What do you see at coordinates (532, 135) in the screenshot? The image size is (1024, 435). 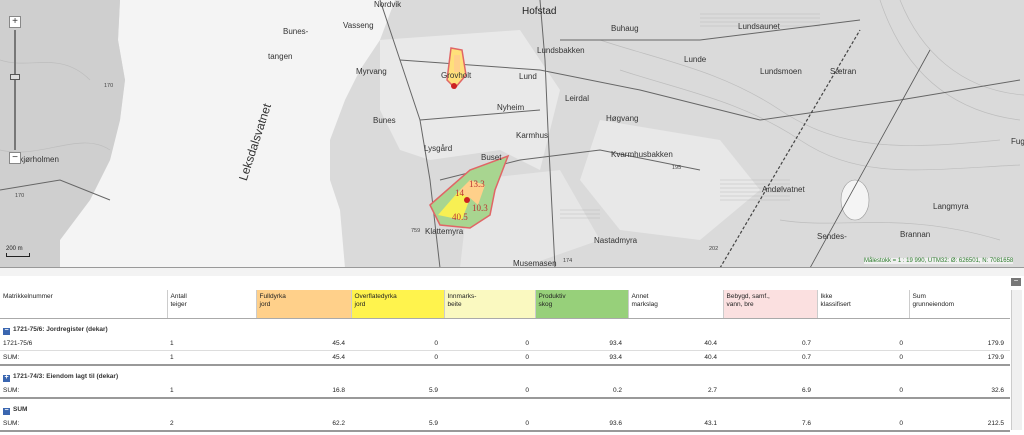 I see `map-label: Karmhus` at bounding box center [532, 135].